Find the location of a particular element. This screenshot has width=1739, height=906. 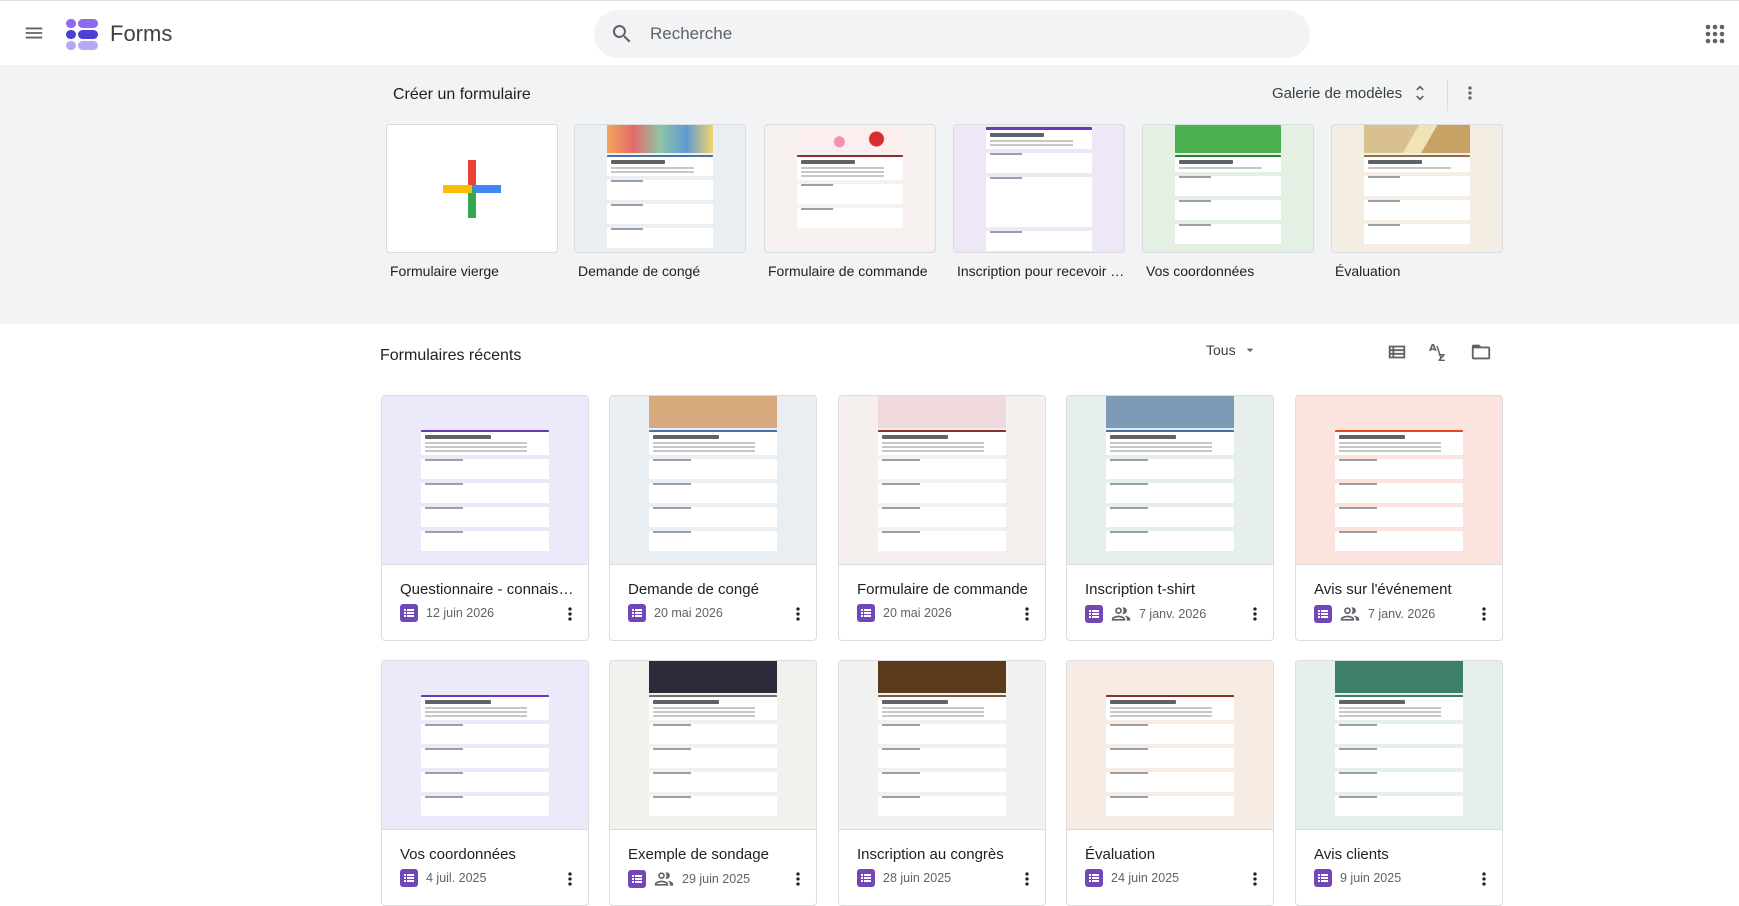

form-meta: 7 janv. 2026 is located at coordinates (1374, 614).